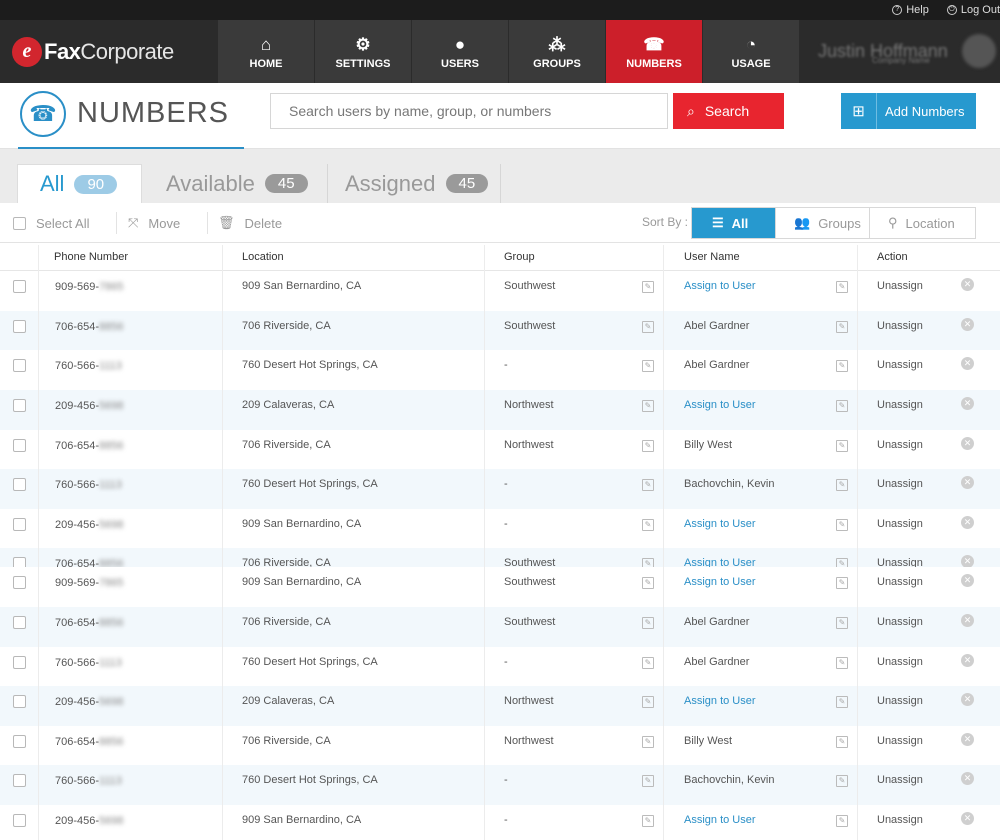  What do you see at coordinates (266, 51) in the screenshot?
I see `nav-home: ⌂ HOME` at bounding box center [266, 51].